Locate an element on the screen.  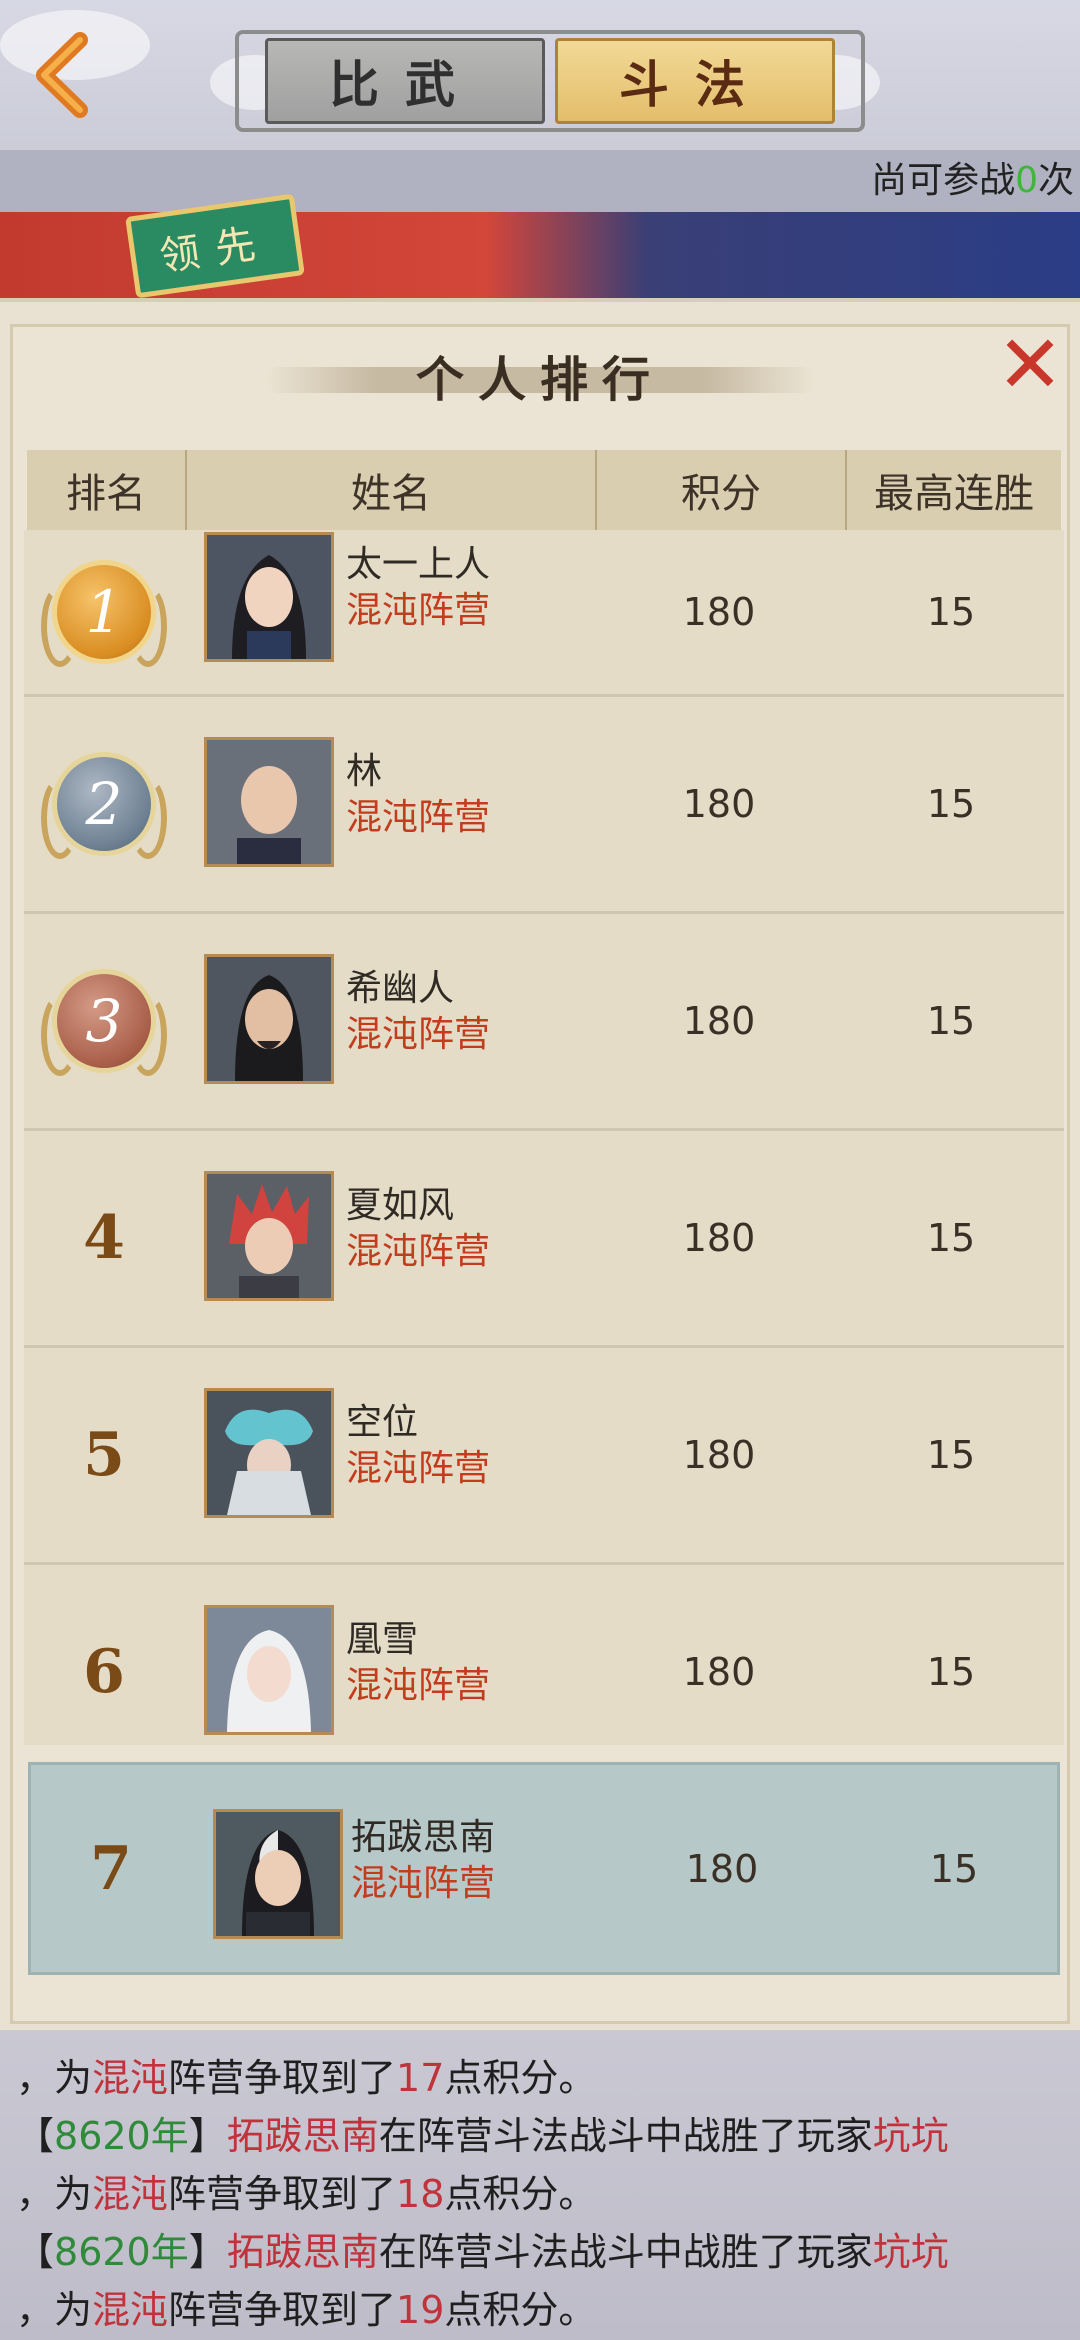
table-row: 3 希幽人 混沌阵营 180 15 is located at coordinates (544, 1022).